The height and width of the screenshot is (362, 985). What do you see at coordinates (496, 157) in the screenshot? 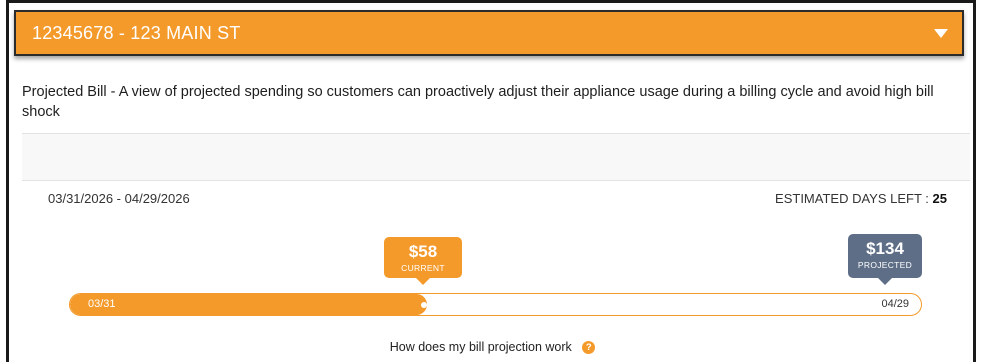
I see `panel-header-strip` at bounding box center [496, 157].